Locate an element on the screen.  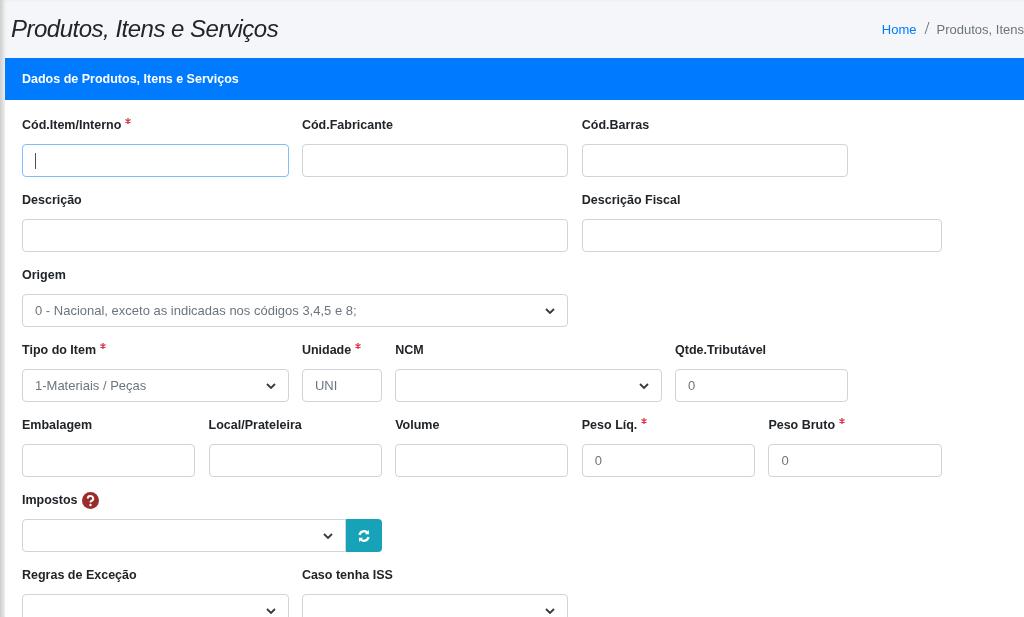
field-label: Cód.Barras is located at coordinates (615, 125).